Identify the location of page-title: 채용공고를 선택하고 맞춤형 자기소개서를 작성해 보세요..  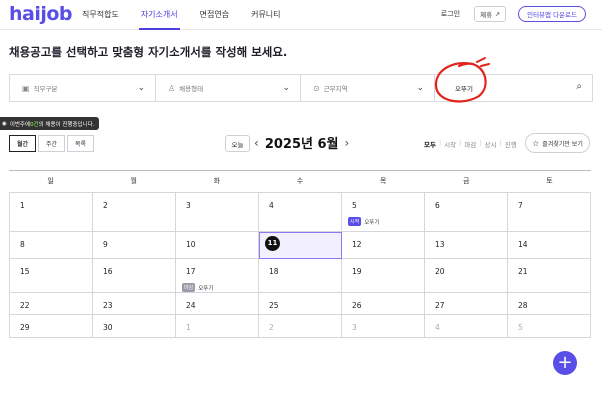
(148, 52).